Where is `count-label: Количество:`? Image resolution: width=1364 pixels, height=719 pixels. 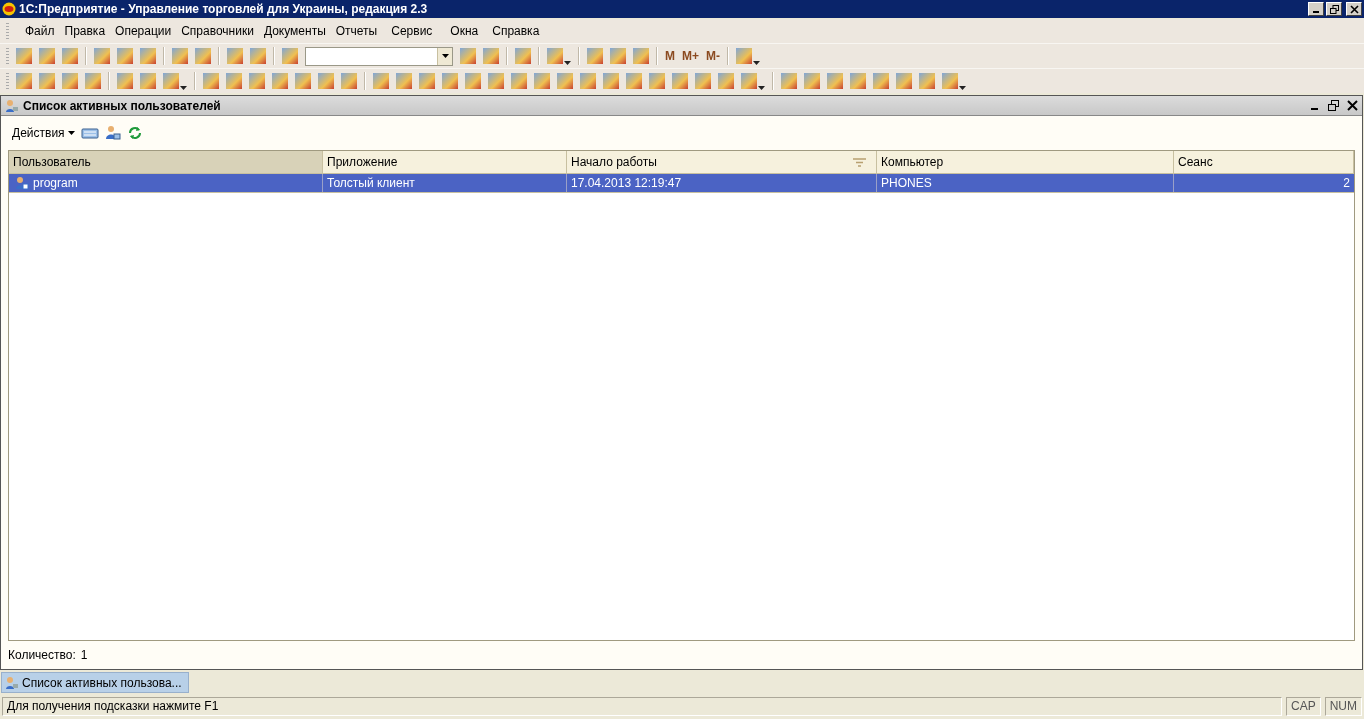 count-label: Количество: is located at coordinates (42, 655).